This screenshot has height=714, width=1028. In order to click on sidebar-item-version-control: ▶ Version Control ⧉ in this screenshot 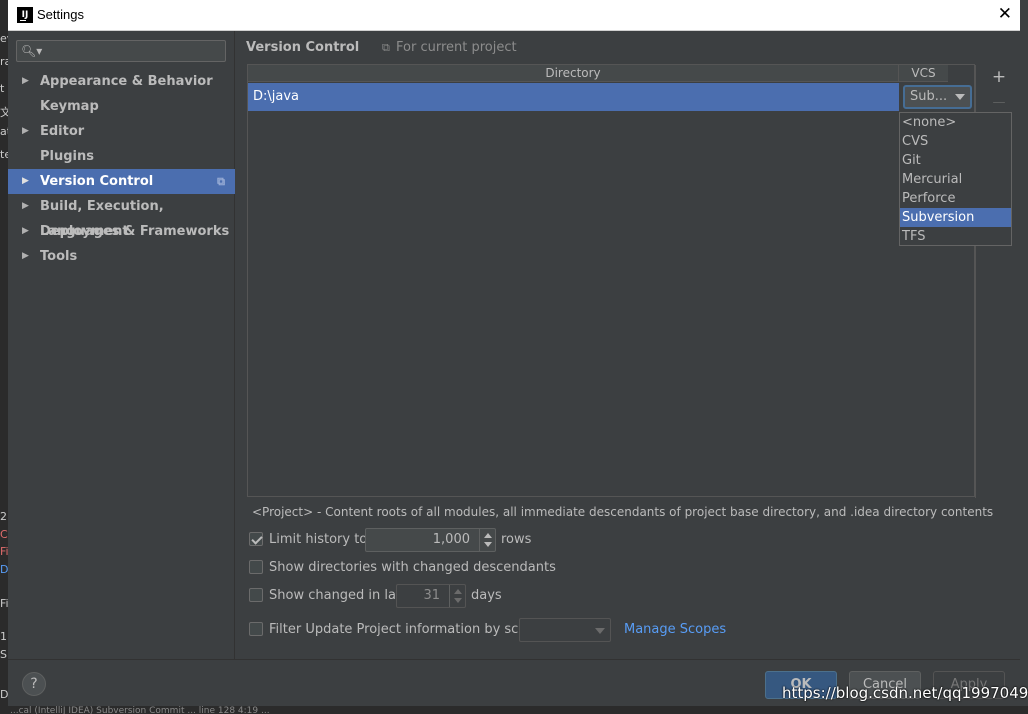, I will do `click(121, 181)`.